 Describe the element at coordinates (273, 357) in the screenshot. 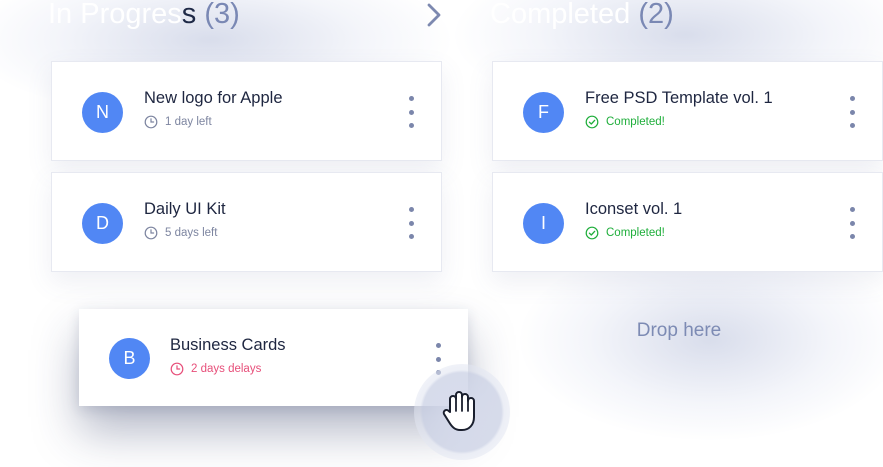

I see `task-card-business-cards-dragging: B Business Cards 2 days delays` at that location.